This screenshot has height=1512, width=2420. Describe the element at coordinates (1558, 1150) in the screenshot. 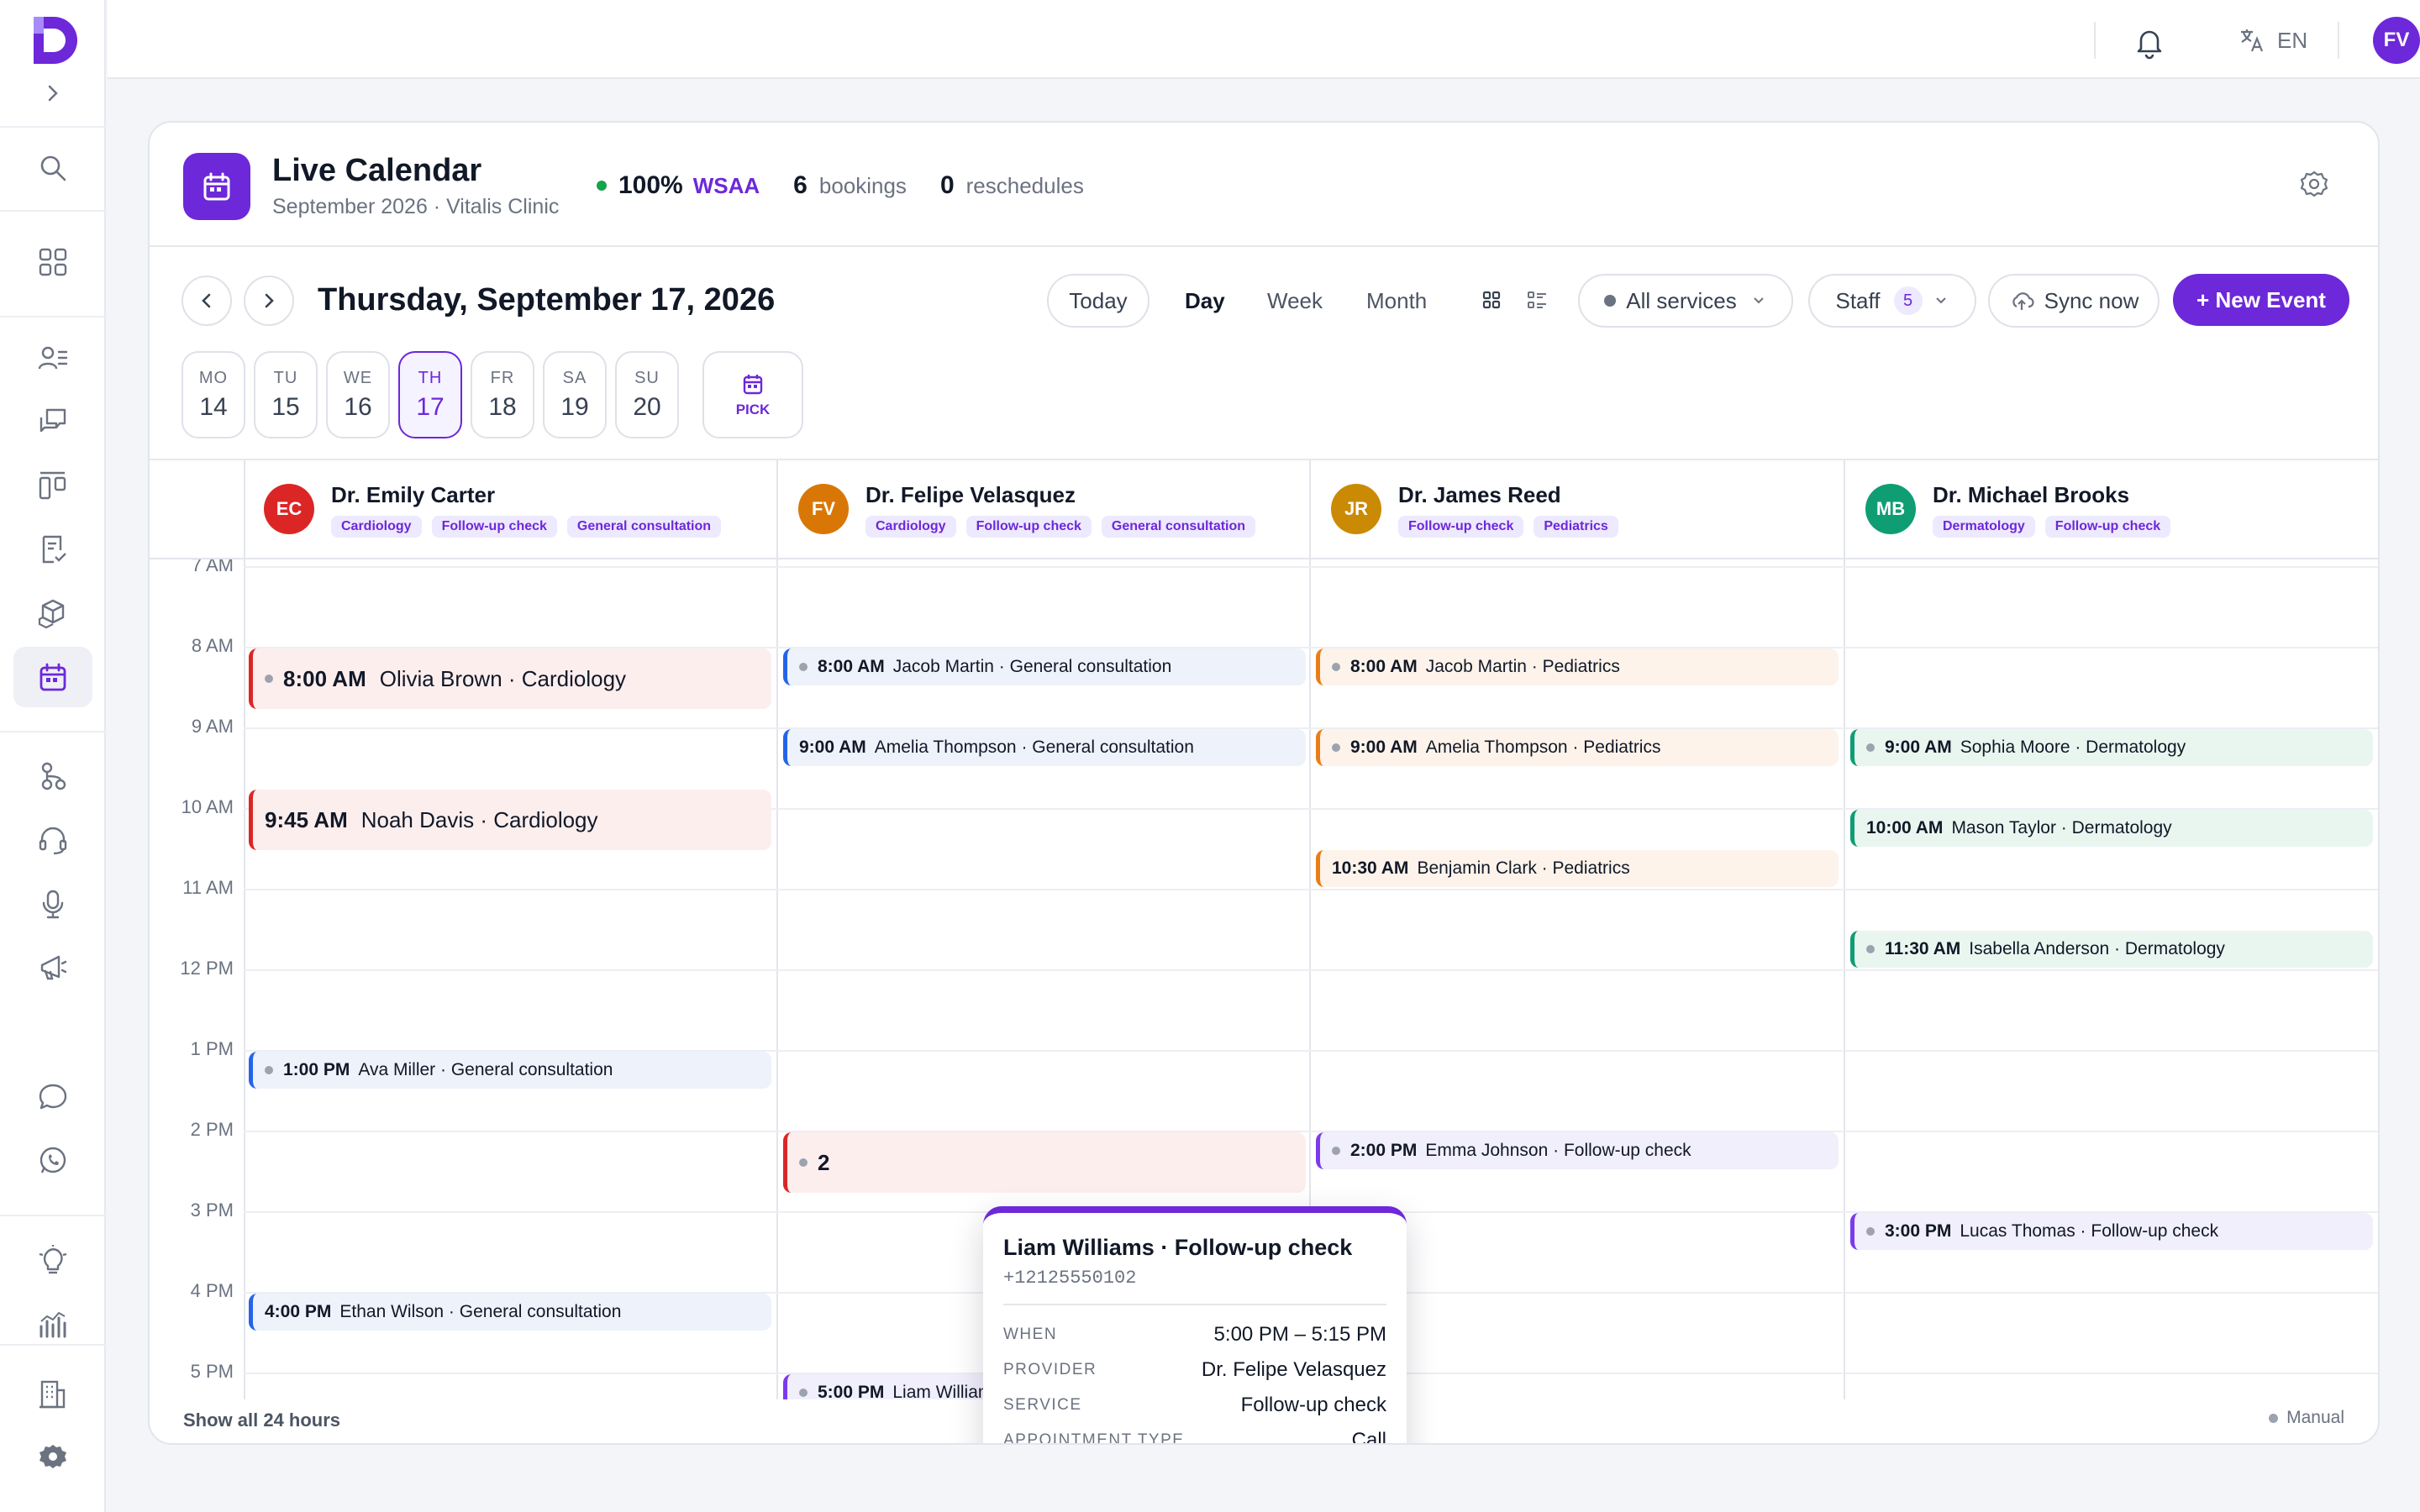

I see `event-title: Emma Johnson · Follow-up check` at that location.